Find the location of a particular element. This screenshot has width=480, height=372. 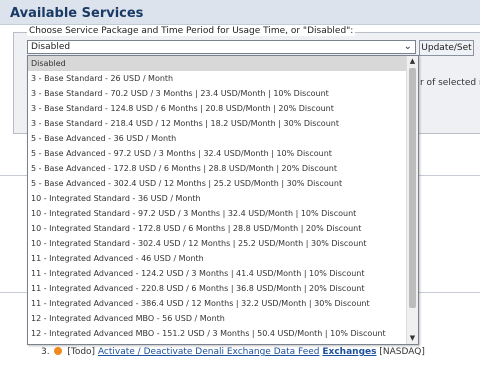

update-set-button: Update/Set is located at coordinates (446, 48).